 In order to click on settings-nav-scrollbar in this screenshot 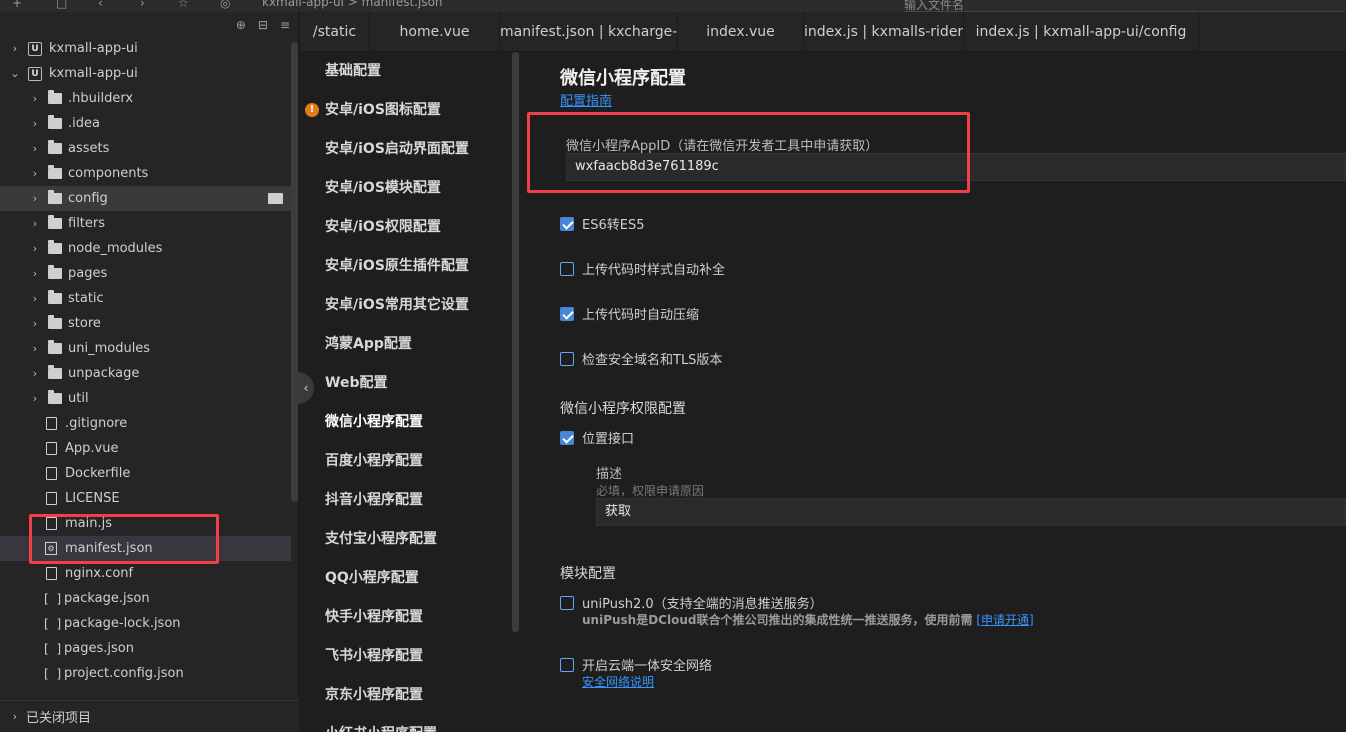, I will do `click(515, 342)`.